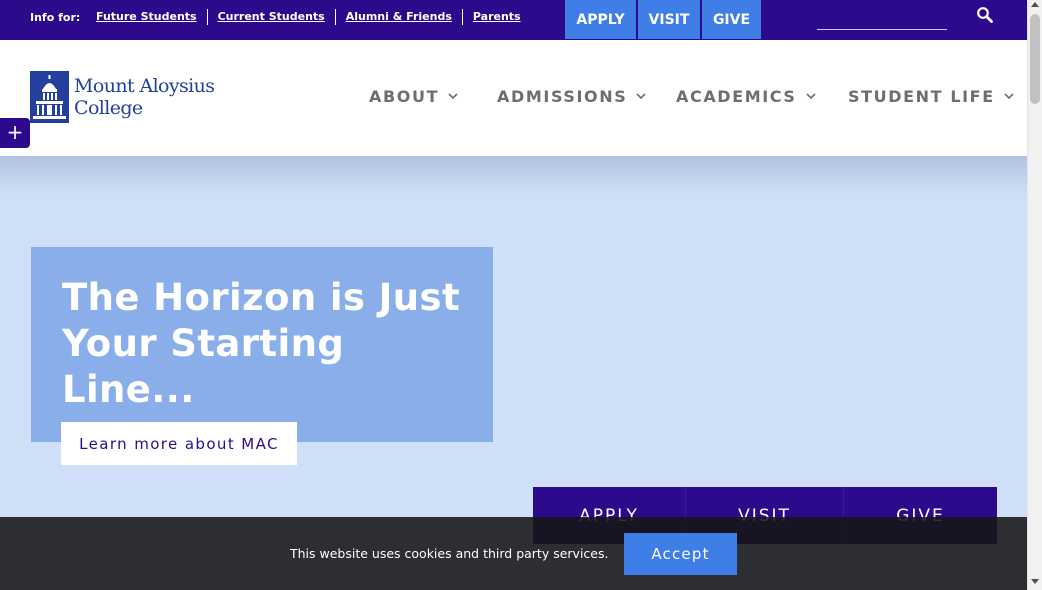  Describe the element at coordinates (1035, 59) in the screenshot. I see `scrollbar-thumb` at that location.